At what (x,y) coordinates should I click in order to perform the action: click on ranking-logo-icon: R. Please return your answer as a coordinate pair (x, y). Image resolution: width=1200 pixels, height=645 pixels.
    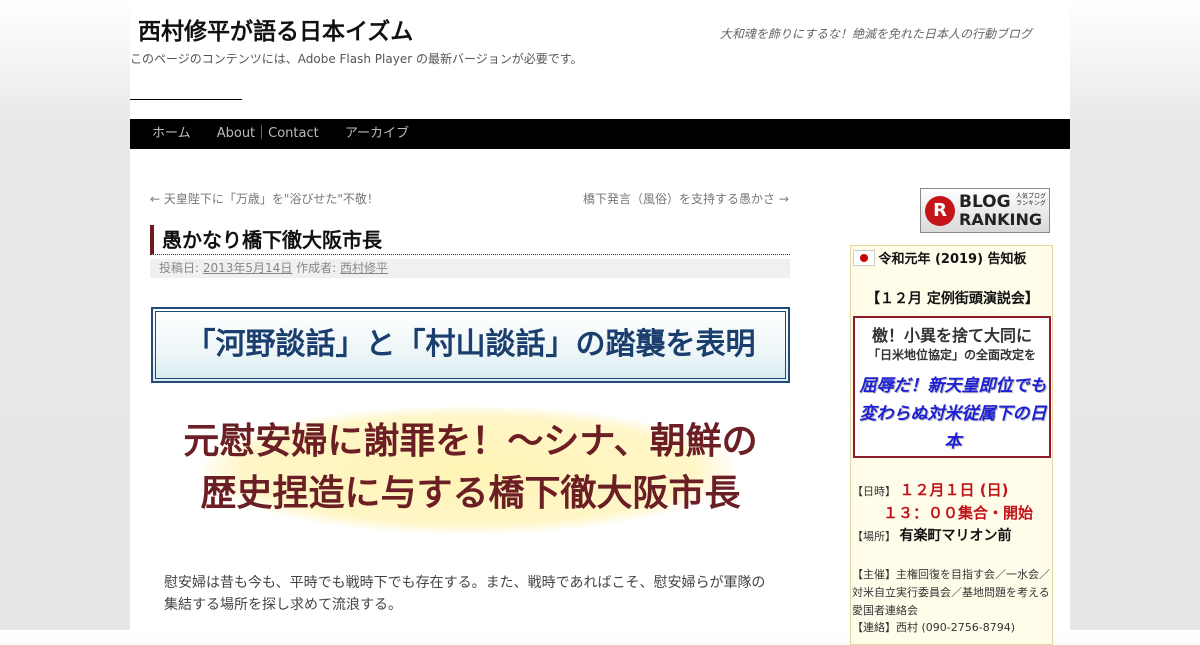
    Looking at the image, I should click on (940, 211).